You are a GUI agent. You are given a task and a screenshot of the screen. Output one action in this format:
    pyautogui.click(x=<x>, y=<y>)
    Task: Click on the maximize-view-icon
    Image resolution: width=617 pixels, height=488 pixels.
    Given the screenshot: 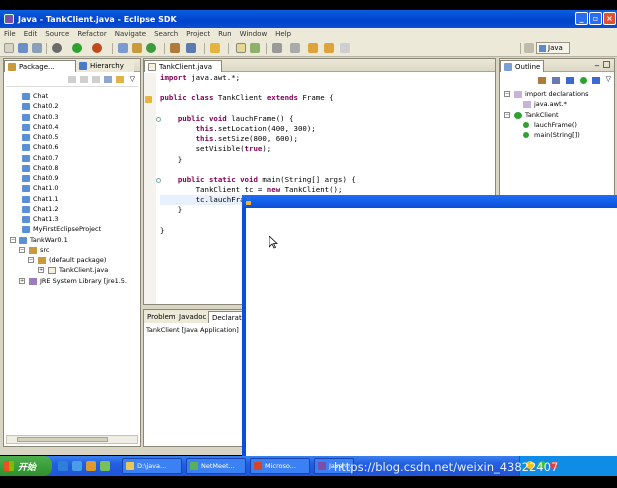 What is the action you would take?
    pyautogui.click(x=606, y=64)
    